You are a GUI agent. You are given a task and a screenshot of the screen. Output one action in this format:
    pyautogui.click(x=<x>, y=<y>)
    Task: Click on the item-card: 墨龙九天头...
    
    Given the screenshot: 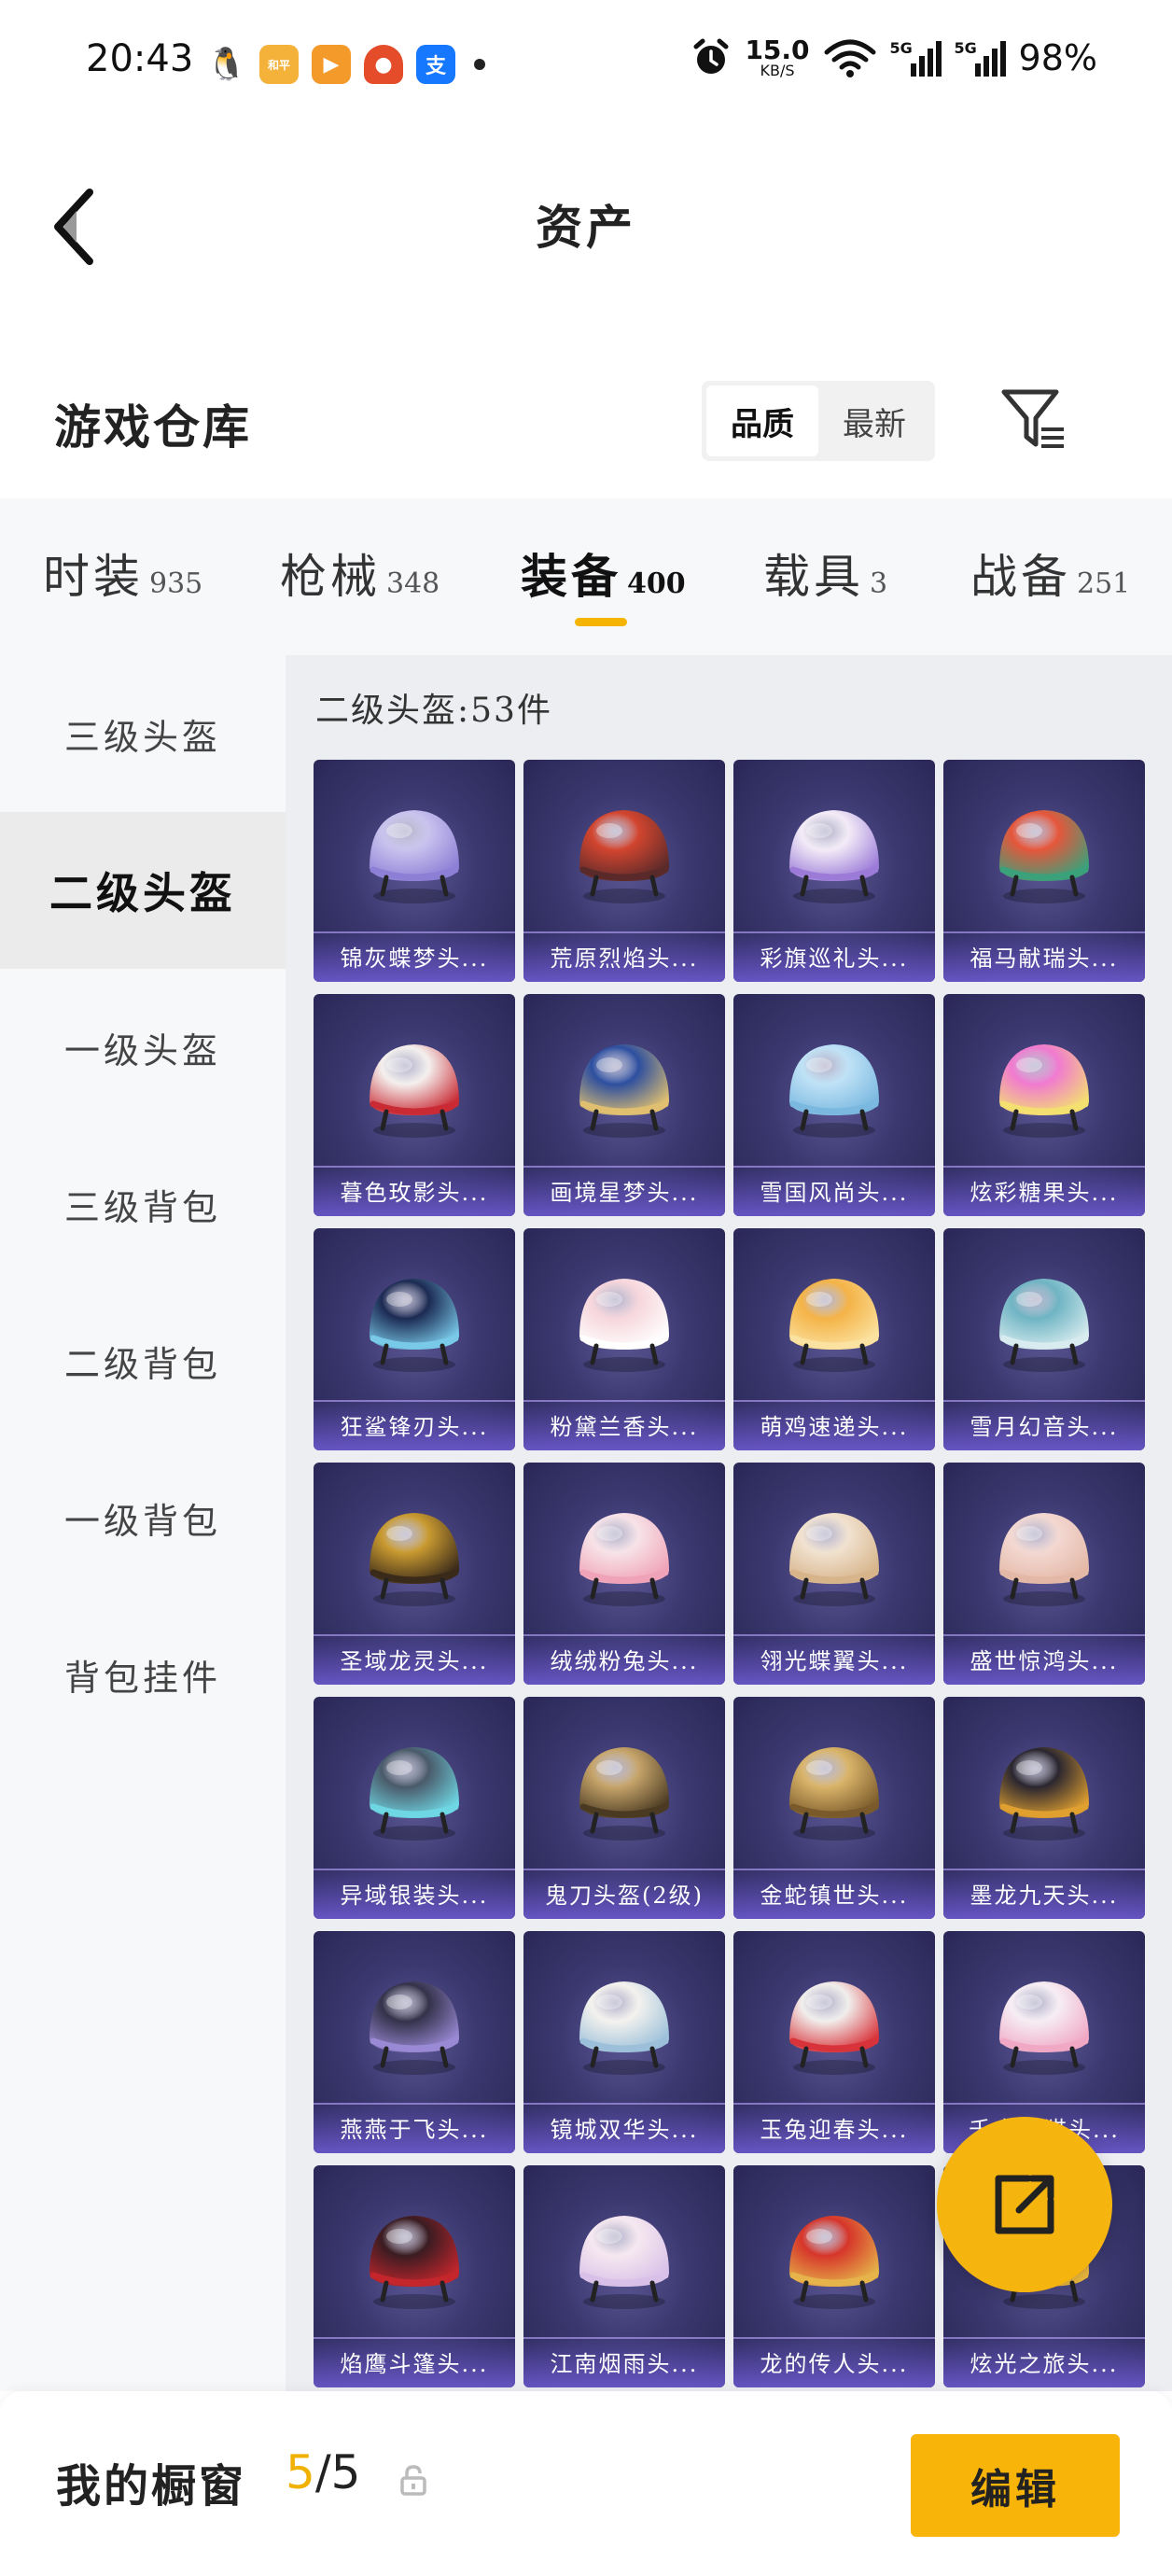 What is the action you would take?
    pyautogui.click(x=1044, y=1808)
    